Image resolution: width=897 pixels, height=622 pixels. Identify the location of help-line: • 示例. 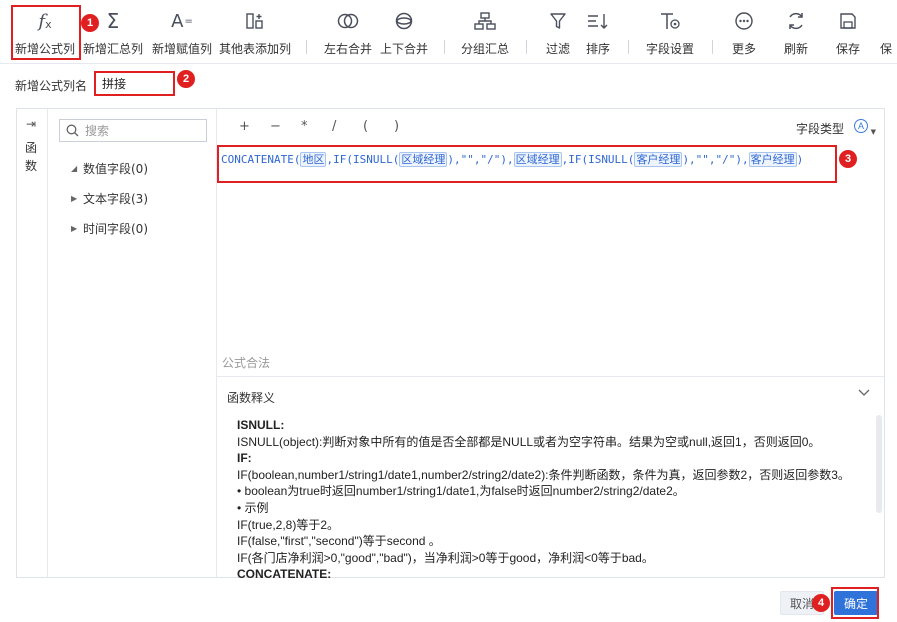
(253, 507).